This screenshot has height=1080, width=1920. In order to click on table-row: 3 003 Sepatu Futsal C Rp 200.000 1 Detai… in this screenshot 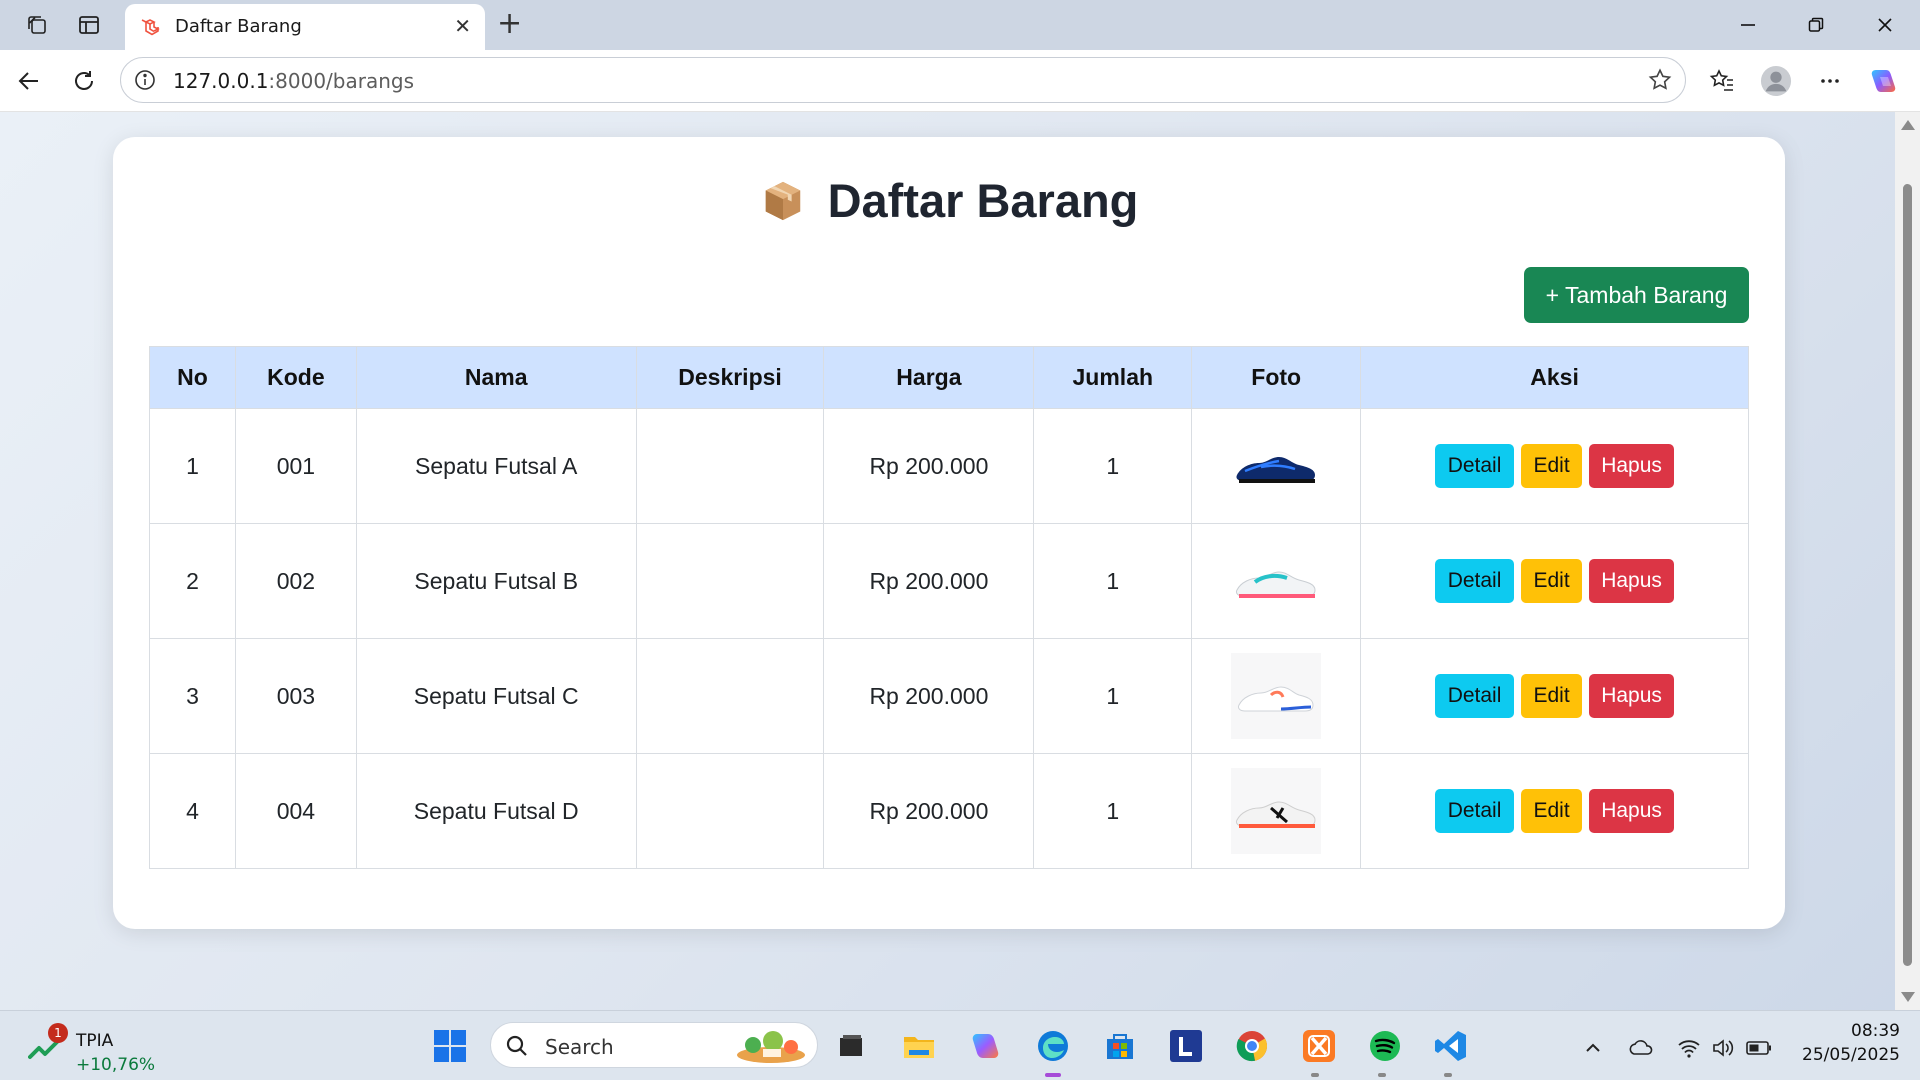, I will do `click(949, 696)`.